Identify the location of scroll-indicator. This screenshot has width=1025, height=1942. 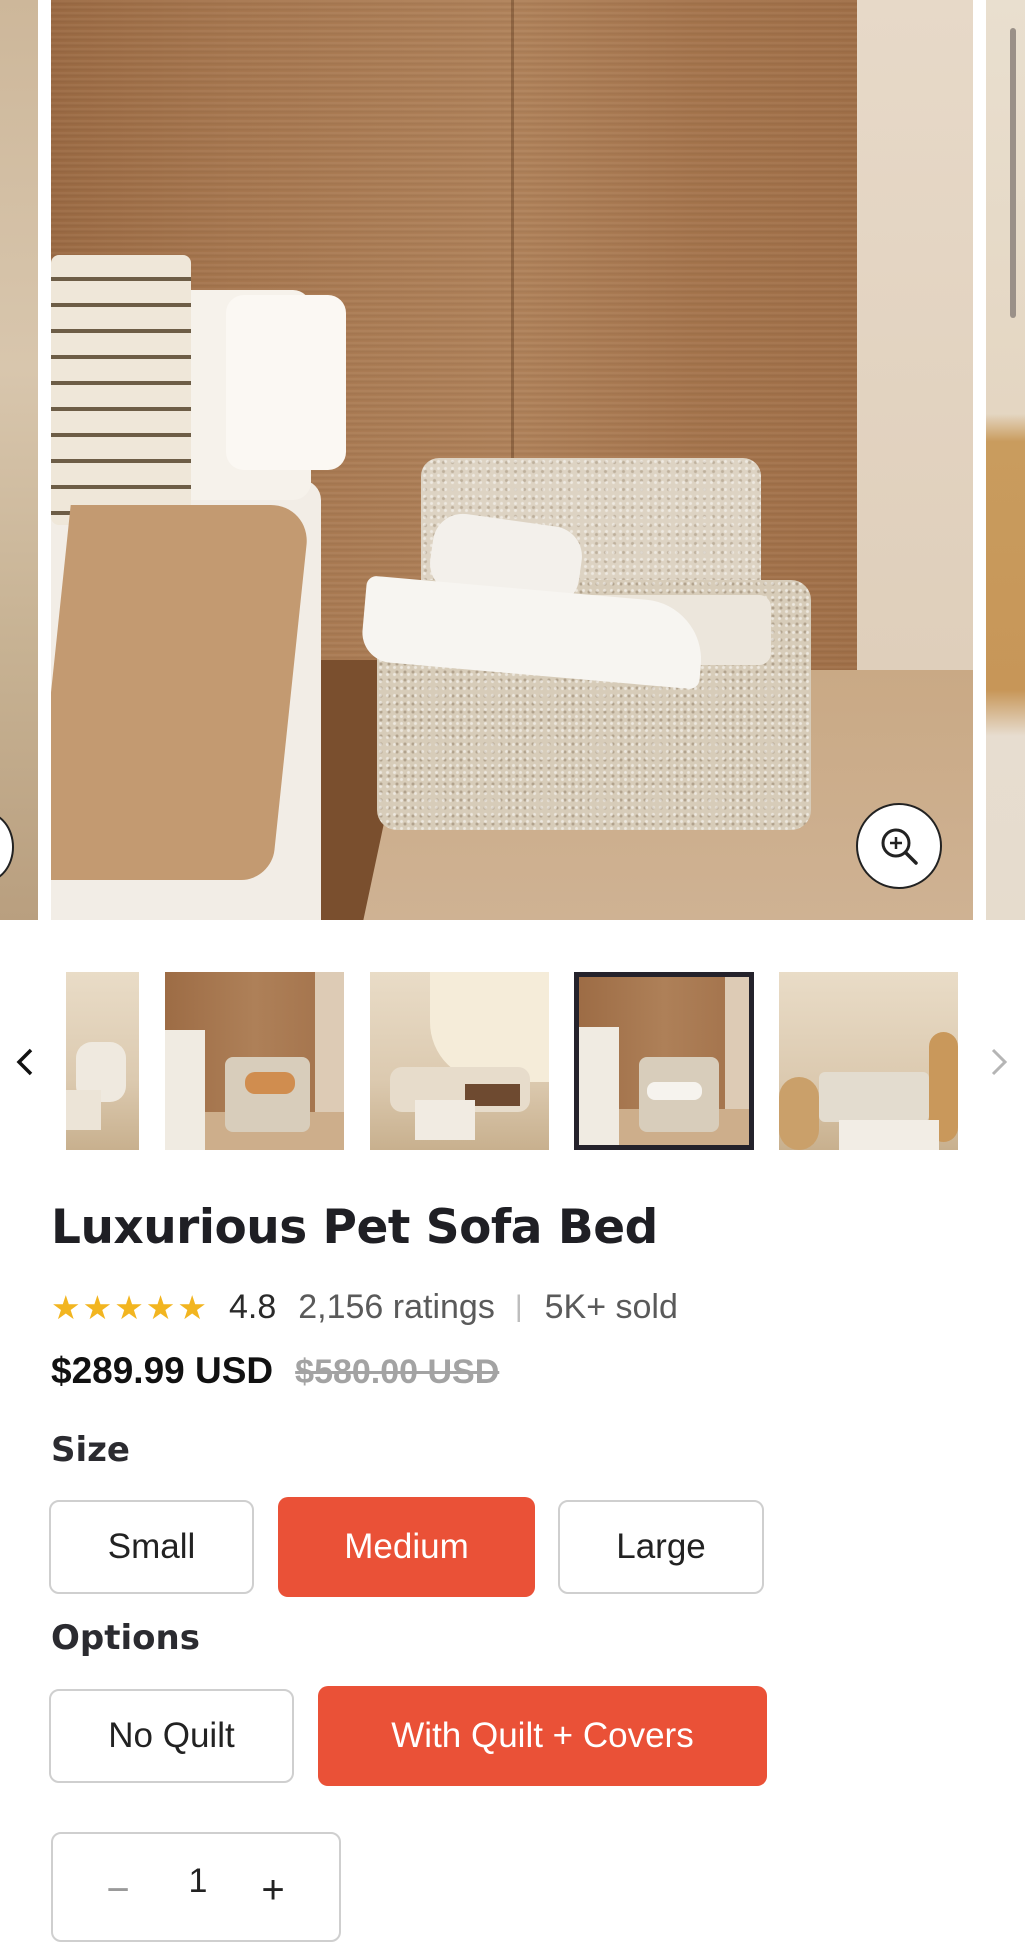
(1013, 173).